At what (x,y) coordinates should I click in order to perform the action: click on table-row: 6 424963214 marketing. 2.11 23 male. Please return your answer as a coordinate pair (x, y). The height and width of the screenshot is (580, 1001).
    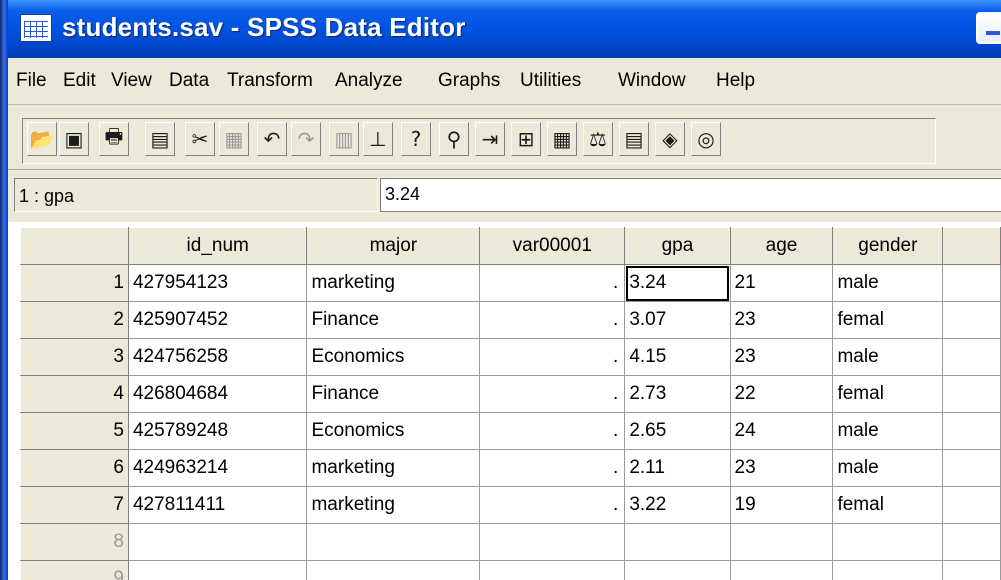
    Looking at the image, I should click on (510, 468).